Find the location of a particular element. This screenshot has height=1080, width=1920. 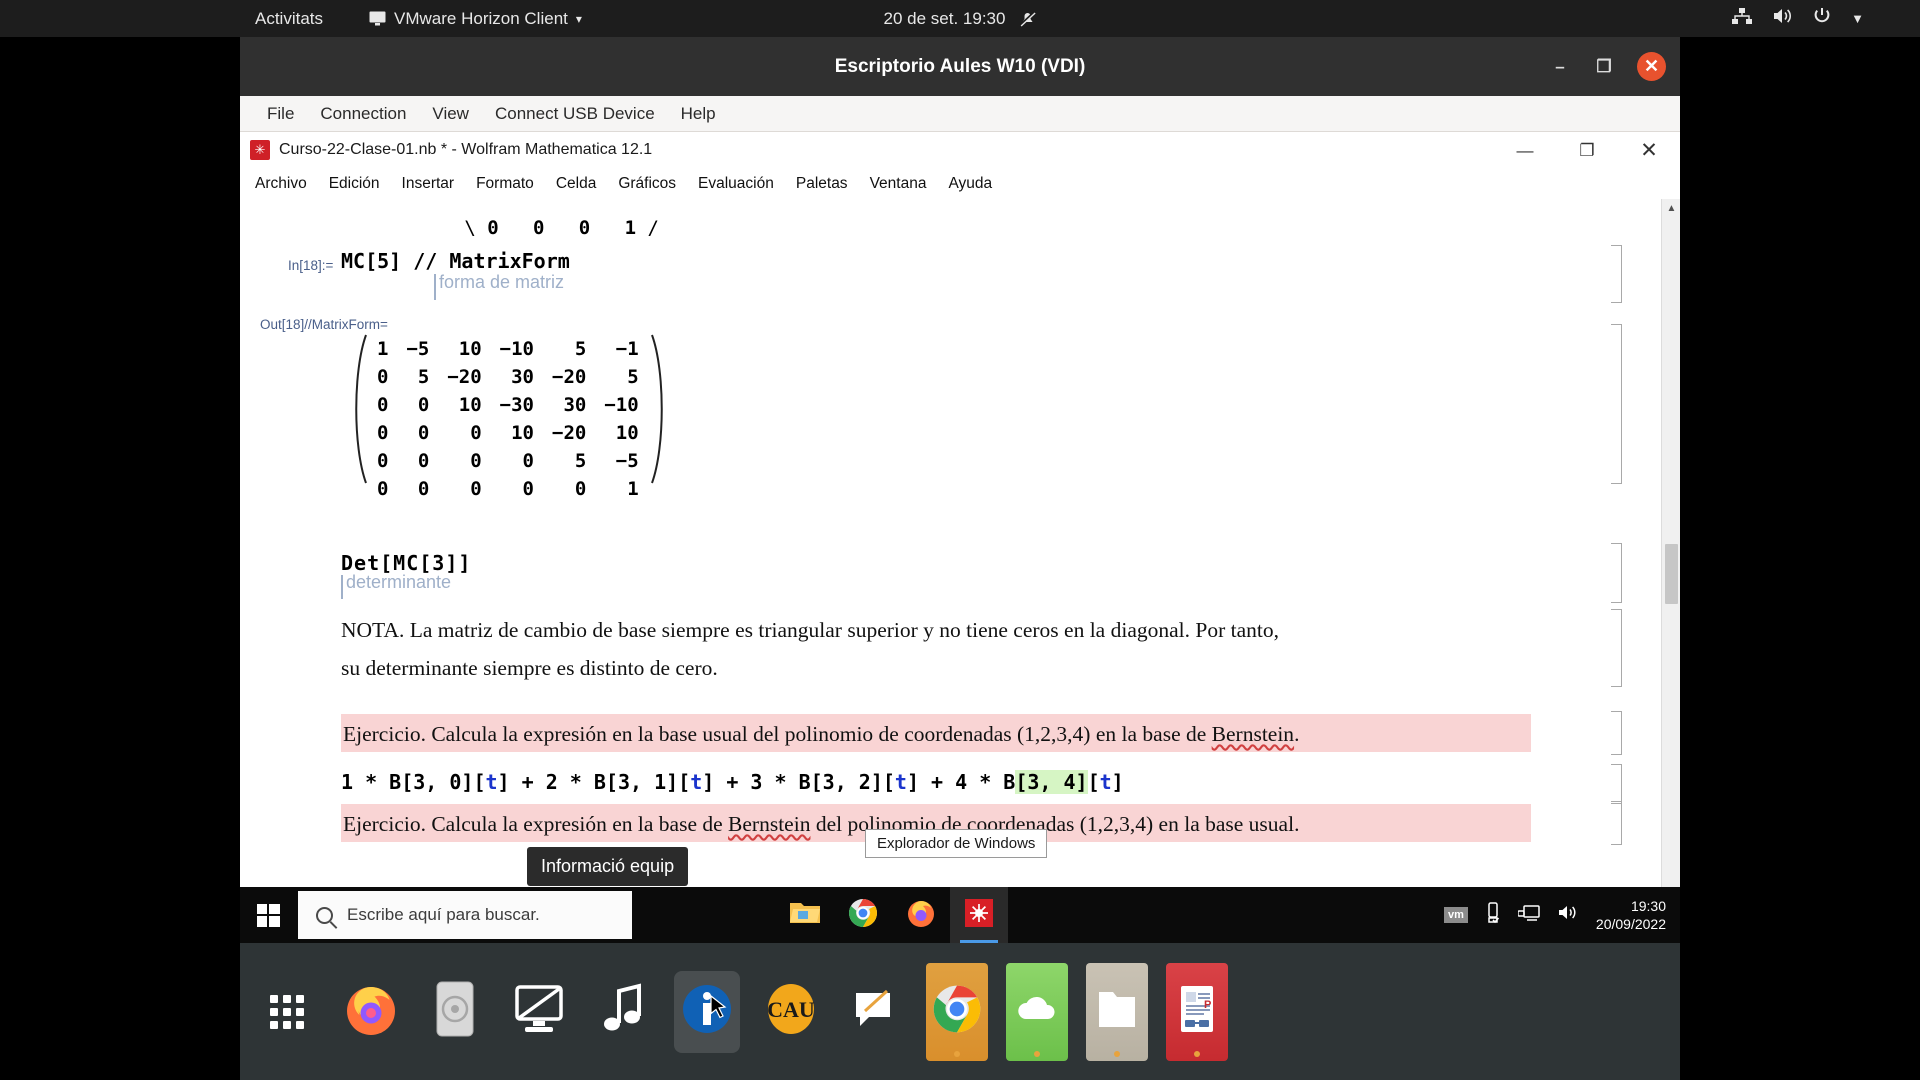

mathematica-icon is located at coordinates (979, 915).